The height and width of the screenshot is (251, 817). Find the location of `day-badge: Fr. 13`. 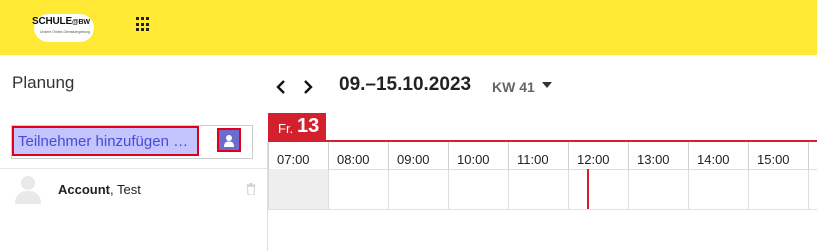

day-badge: Fr. 13 is located at coordinates (297, 126).